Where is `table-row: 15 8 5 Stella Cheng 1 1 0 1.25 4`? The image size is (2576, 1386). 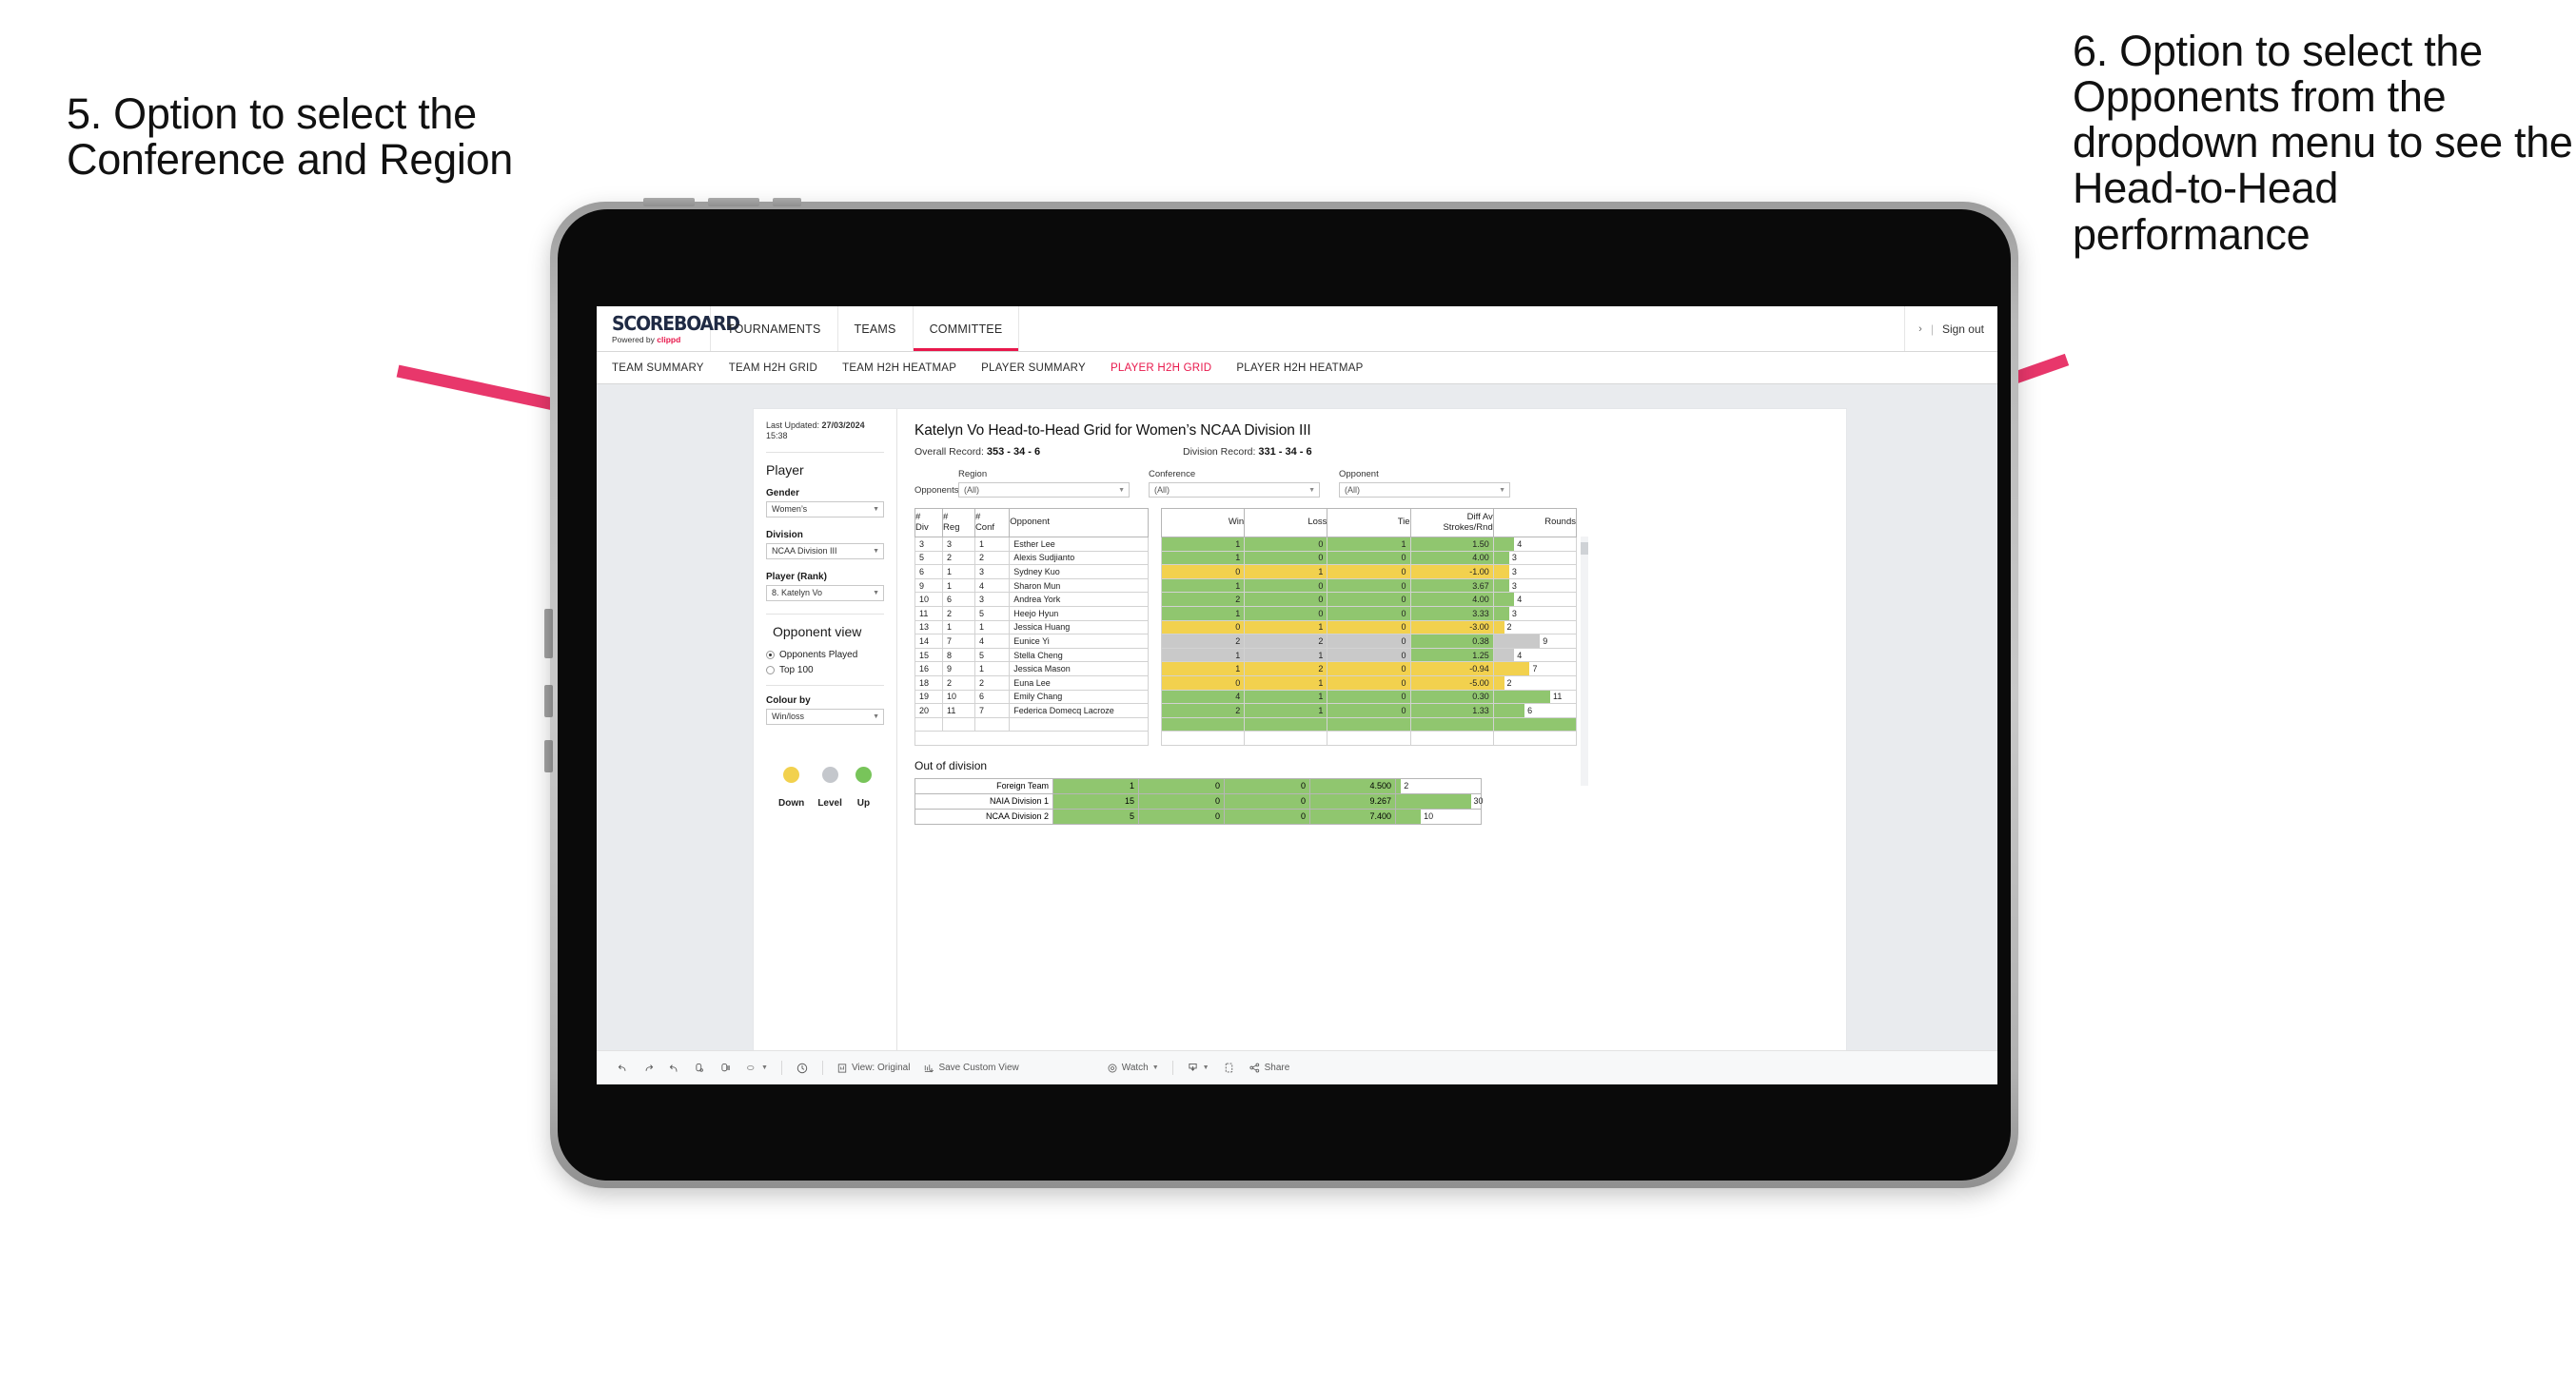
table-row: 15 8 5 Stella Cheng 1 1 0 1.25 4 is located at coordinates (1246, 655).